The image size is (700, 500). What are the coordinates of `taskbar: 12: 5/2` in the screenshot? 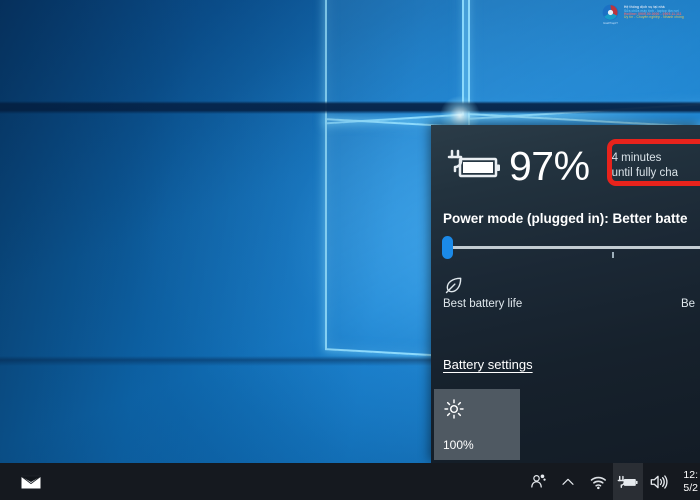 It's located at (350, 481).